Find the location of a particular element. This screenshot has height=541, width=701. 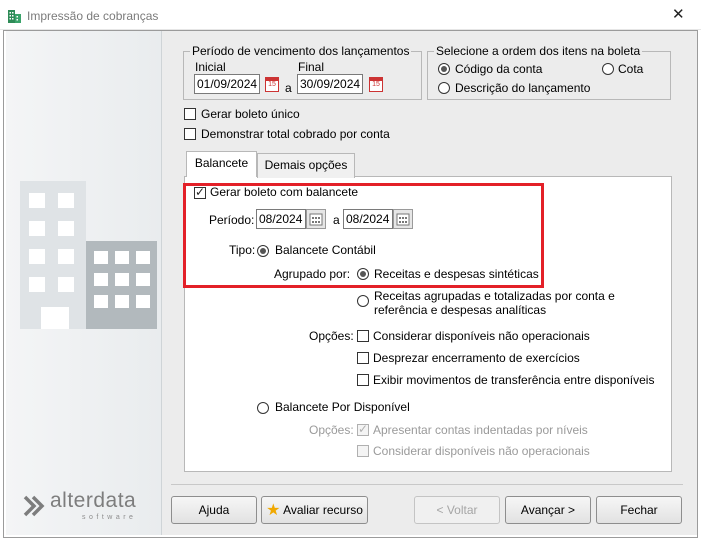

order-option-description: Descrição do lançamento is located at coordinates (523, 88).